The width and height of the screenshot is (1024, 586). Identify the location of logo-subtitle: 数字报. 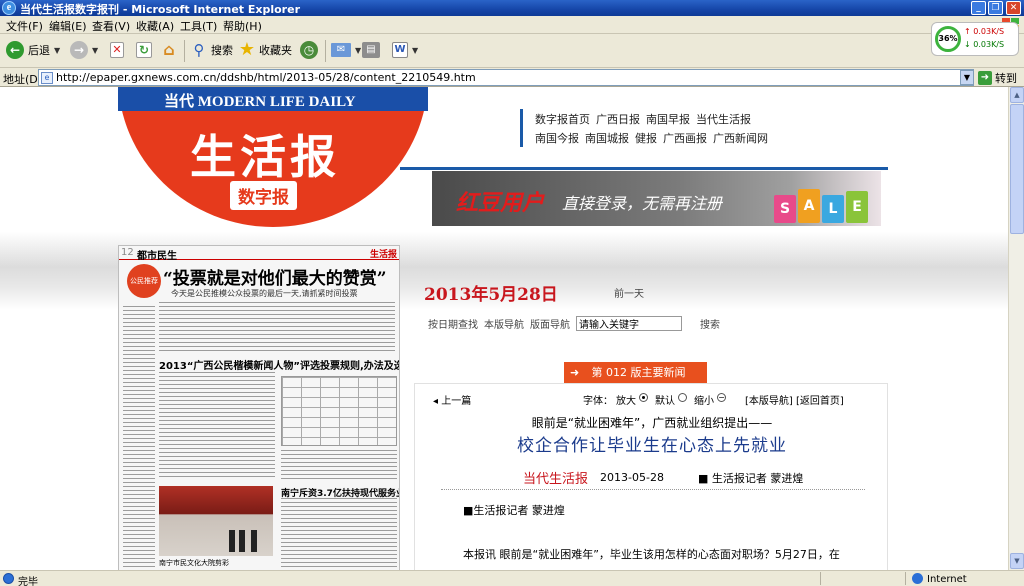
(263, 195).